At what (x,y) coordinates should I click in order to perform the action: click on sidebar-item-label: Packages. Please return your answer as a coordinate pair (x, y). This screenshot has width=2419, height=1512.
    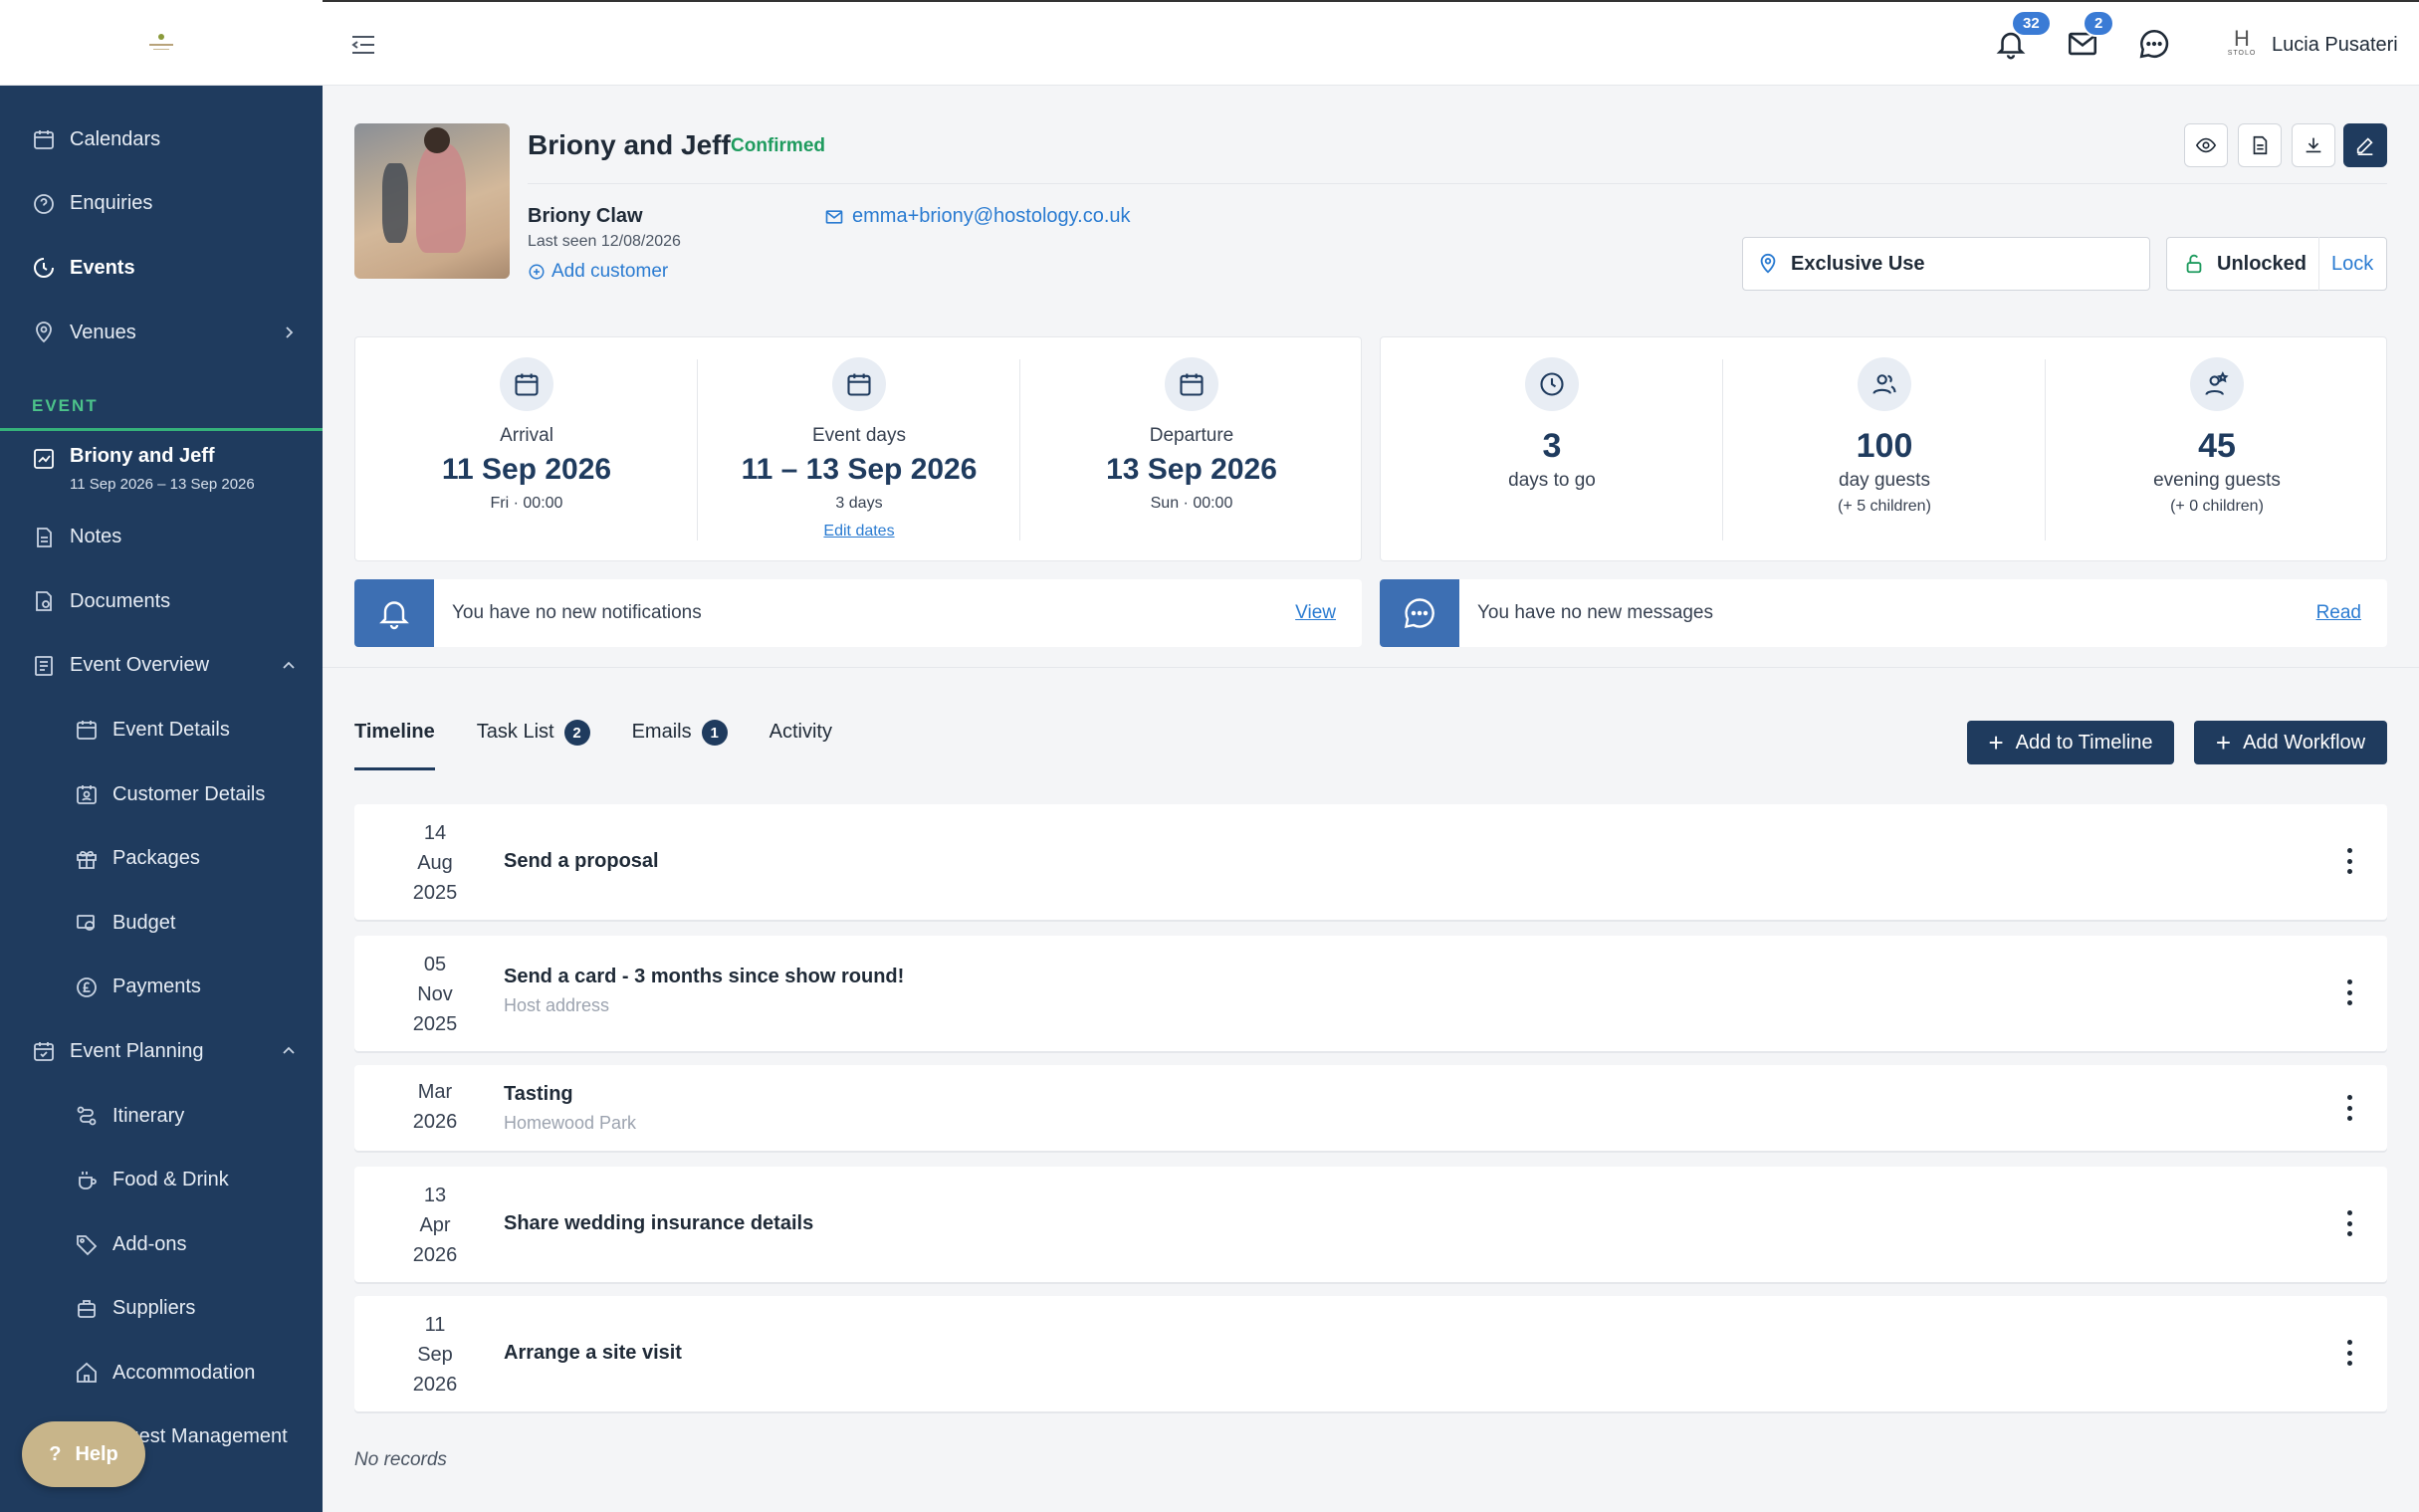
    Looking at the image, I should click on (156, 858).